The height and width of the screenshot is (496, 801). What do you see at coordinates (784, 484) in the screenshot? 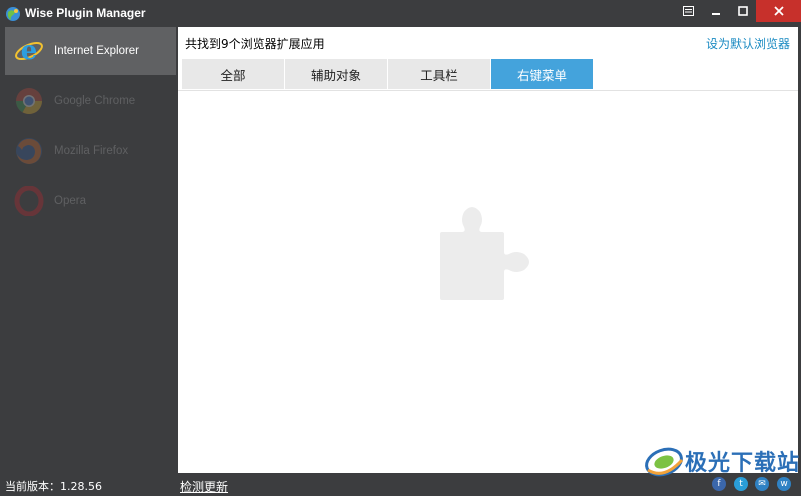
I see `website-icon: w` at bounding box center [784, 484].